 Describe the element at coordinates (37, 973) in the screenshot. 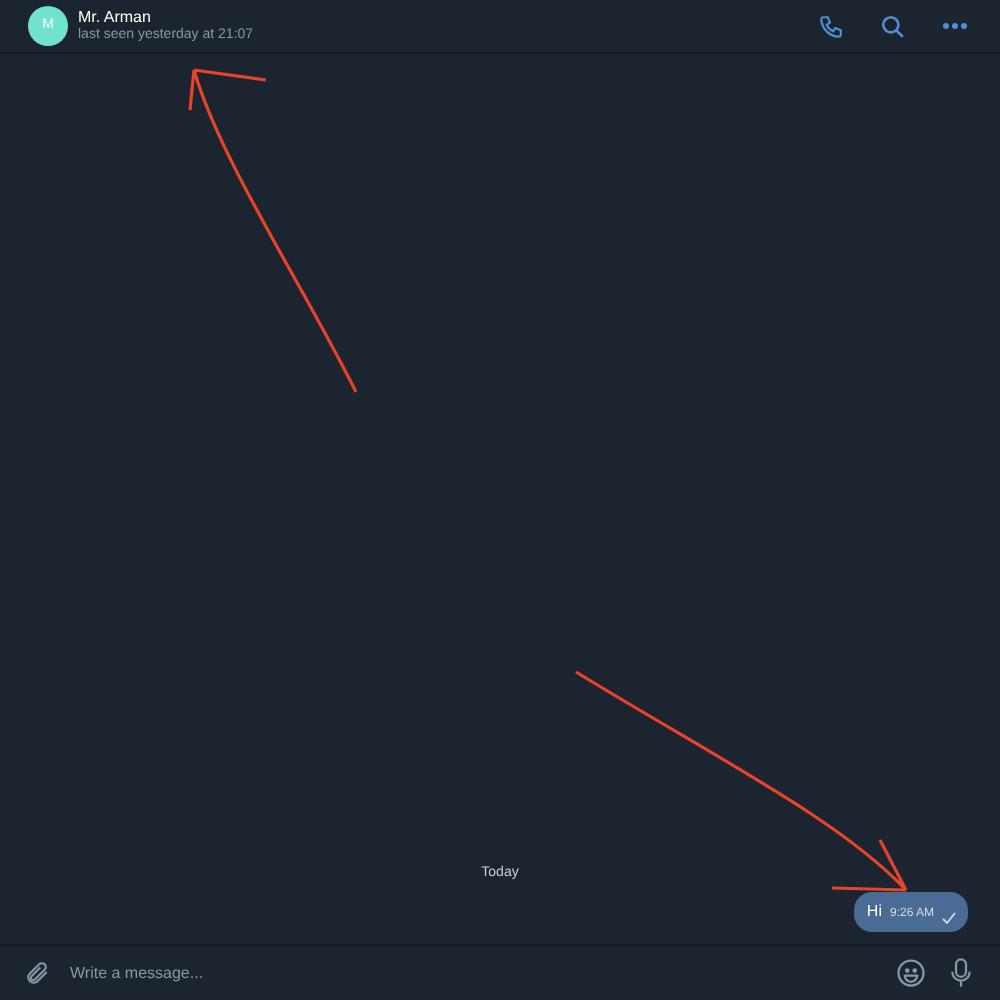

I see `paperclip-icon` at that location.